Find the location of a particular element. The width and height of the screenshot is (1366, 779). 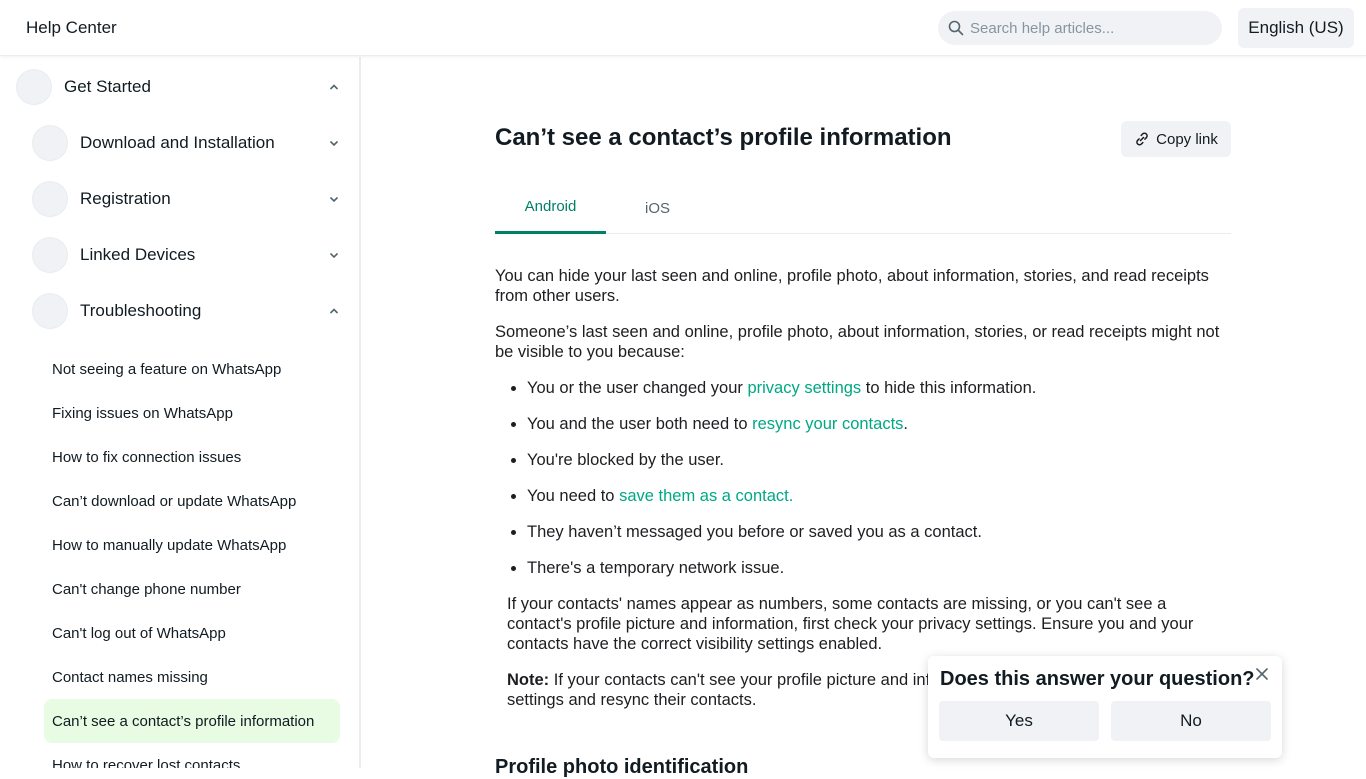

nav-section-label: Download and Installation is located at coordinates (177, 142).